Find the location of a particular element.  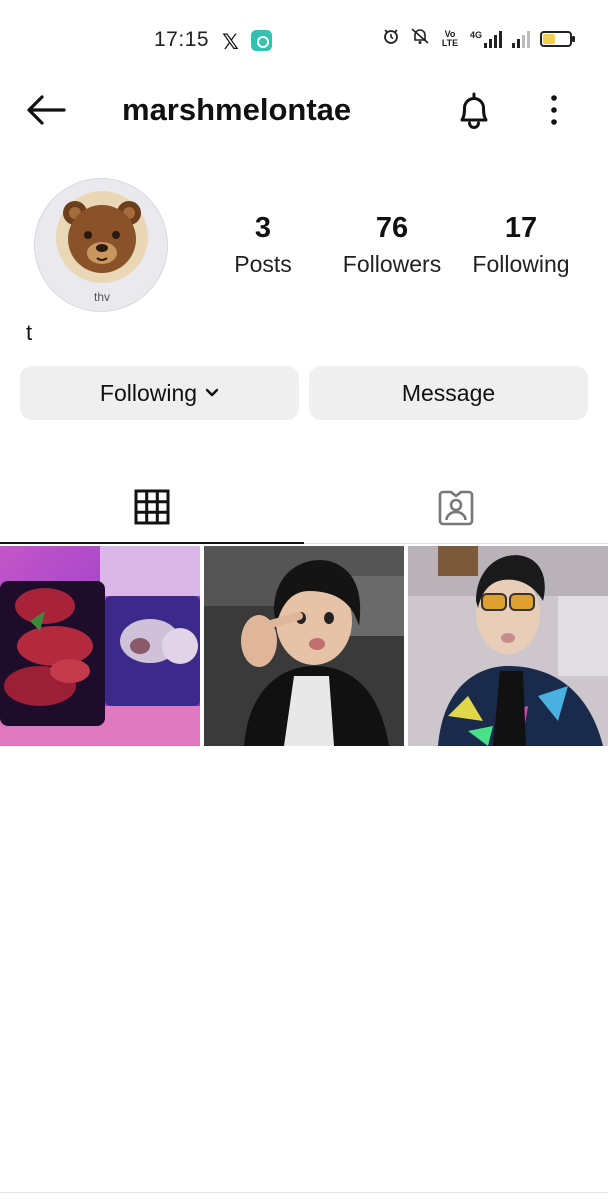

following-count: 17 is located at coordinates (521, 228).